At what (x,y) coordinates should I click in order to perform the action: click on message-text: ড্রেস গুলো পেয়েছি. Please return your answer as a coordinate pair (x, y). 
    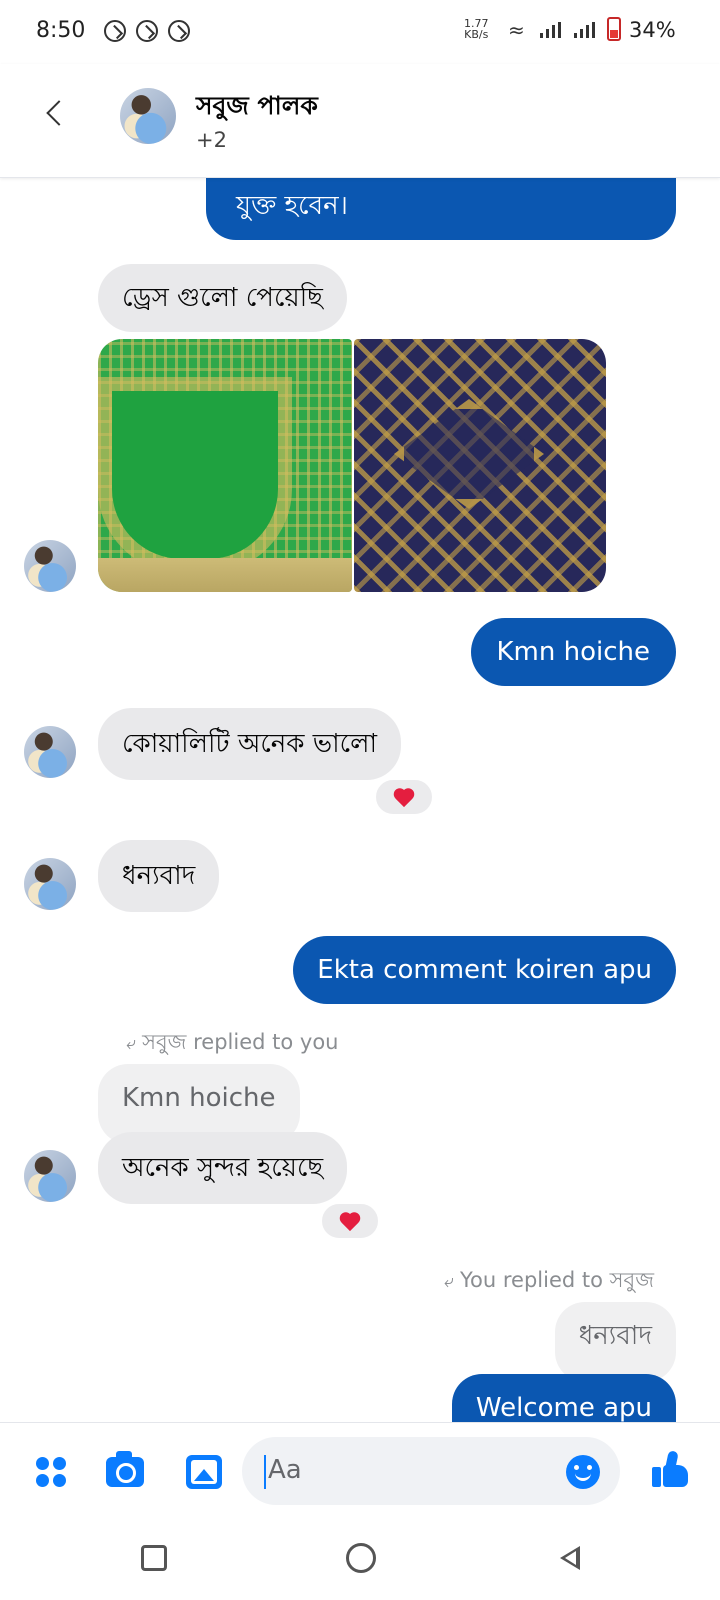
    Looking at the image, I should click on (222, 298).